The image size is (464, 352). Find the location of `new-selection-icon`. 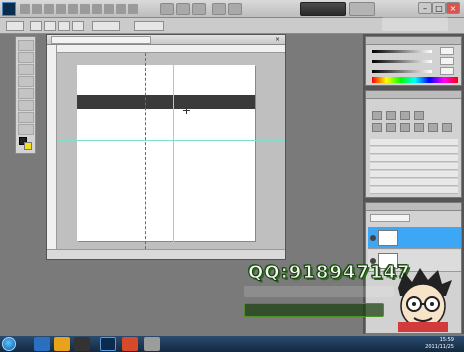

new-selection-icon is located at coordinates (36, 26).